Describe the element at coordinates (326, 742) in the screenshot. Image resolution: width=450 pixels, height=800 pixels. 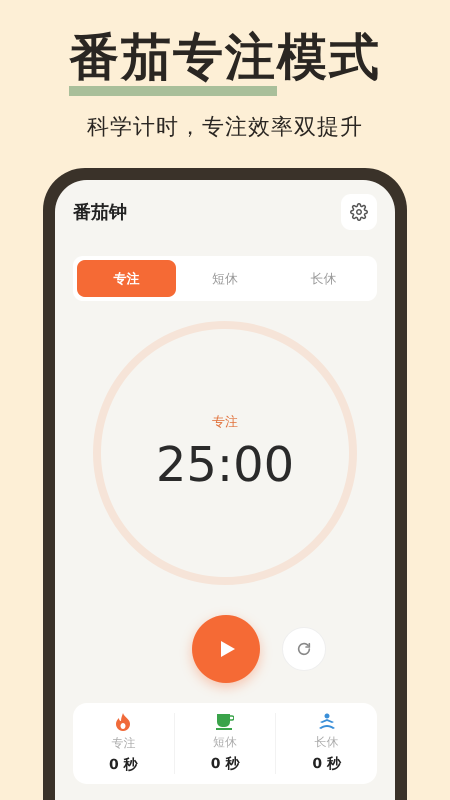
I see `stat-label: 长休` at that location.